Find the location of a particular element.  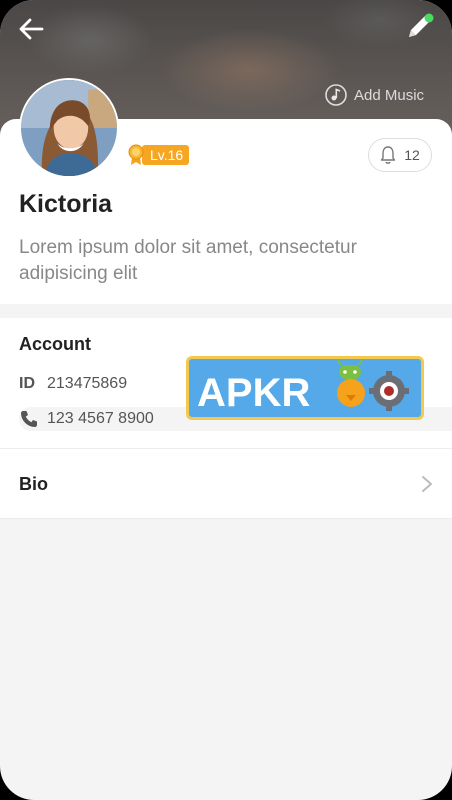

music-note-icon is located at coordinates (336, 95).